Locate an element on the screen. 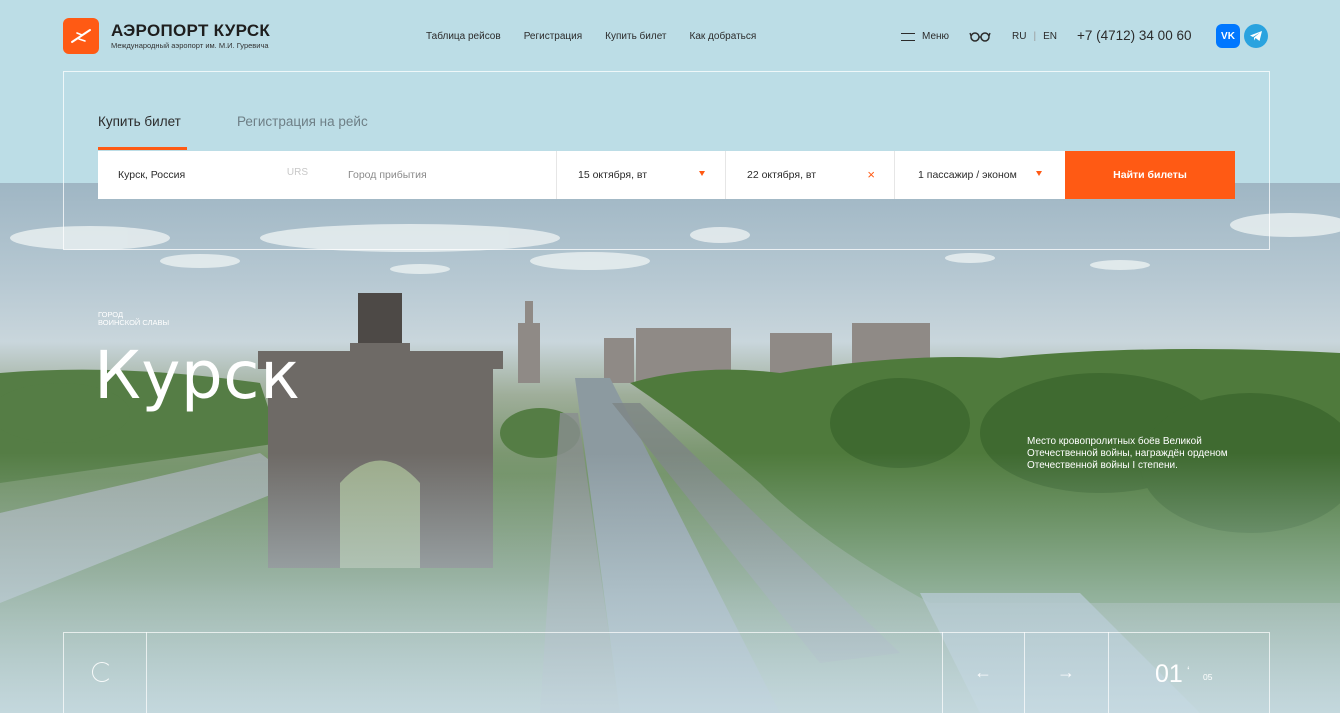 This screenshot has height=713, width=1340. return-date-field: 22 октября, вт × is located at coordinates (810, 175).